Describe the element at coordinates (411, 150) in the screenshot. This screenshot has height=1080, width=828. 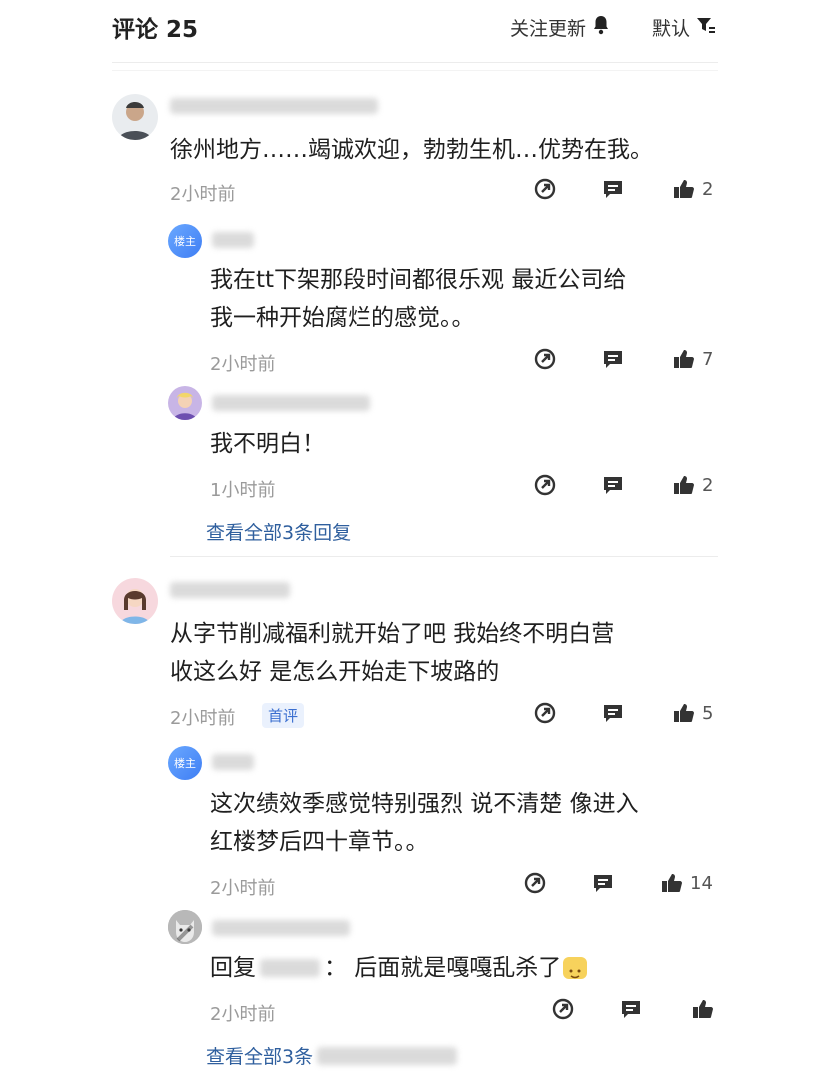
I see `comment-text: 徐州地方……竭诚欢迎，勃勃生机…优势在我。` at that location.